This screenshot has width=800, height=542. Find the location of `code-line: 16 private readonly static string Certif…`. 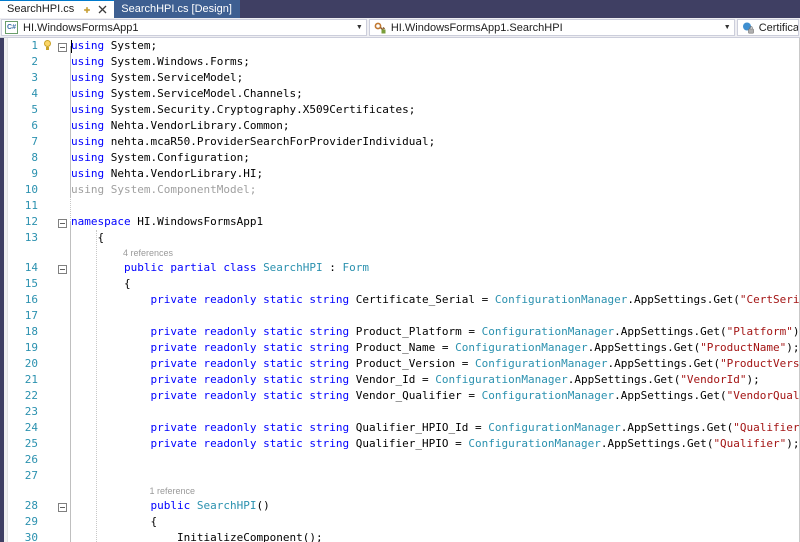

code-line: 16 private readonly static string Certif… is located at coordinates (403, 300).